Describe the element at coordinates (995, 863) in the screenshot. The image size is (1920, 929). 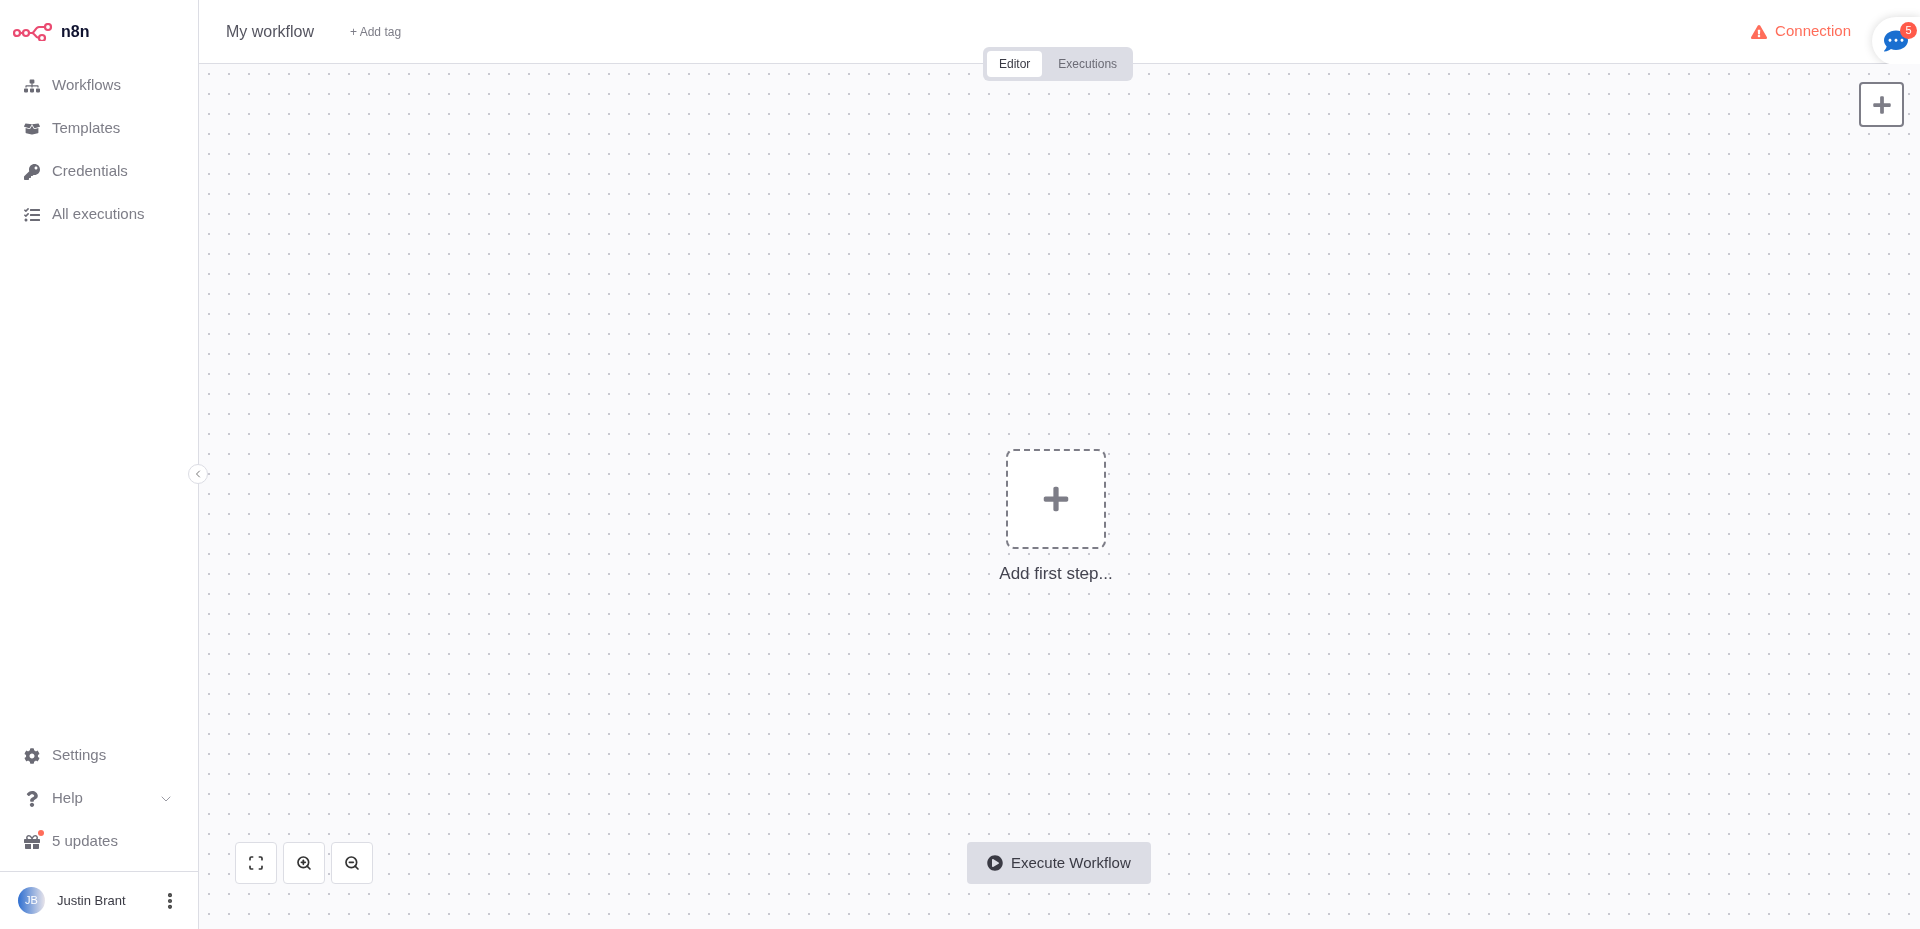
I see `play-icon` at that location.